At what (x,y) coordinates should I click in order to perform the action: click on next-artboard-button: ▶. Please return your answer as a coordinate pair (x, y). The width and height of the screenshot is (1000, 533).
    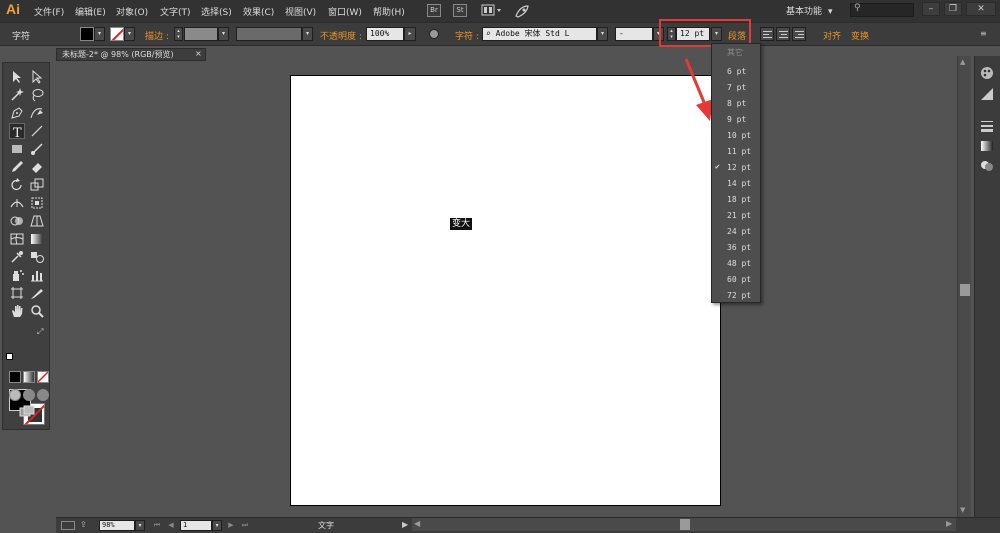
    Looking at the image, I should click on (231, 525).